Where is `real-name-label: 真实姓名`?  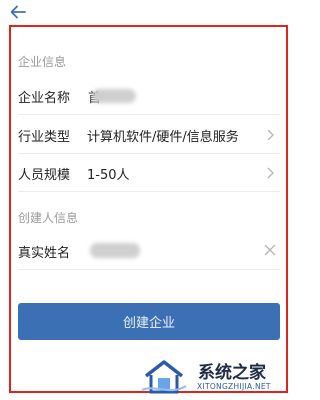
real-name-label: 真实姓名 is located at coordinates (44, 253).